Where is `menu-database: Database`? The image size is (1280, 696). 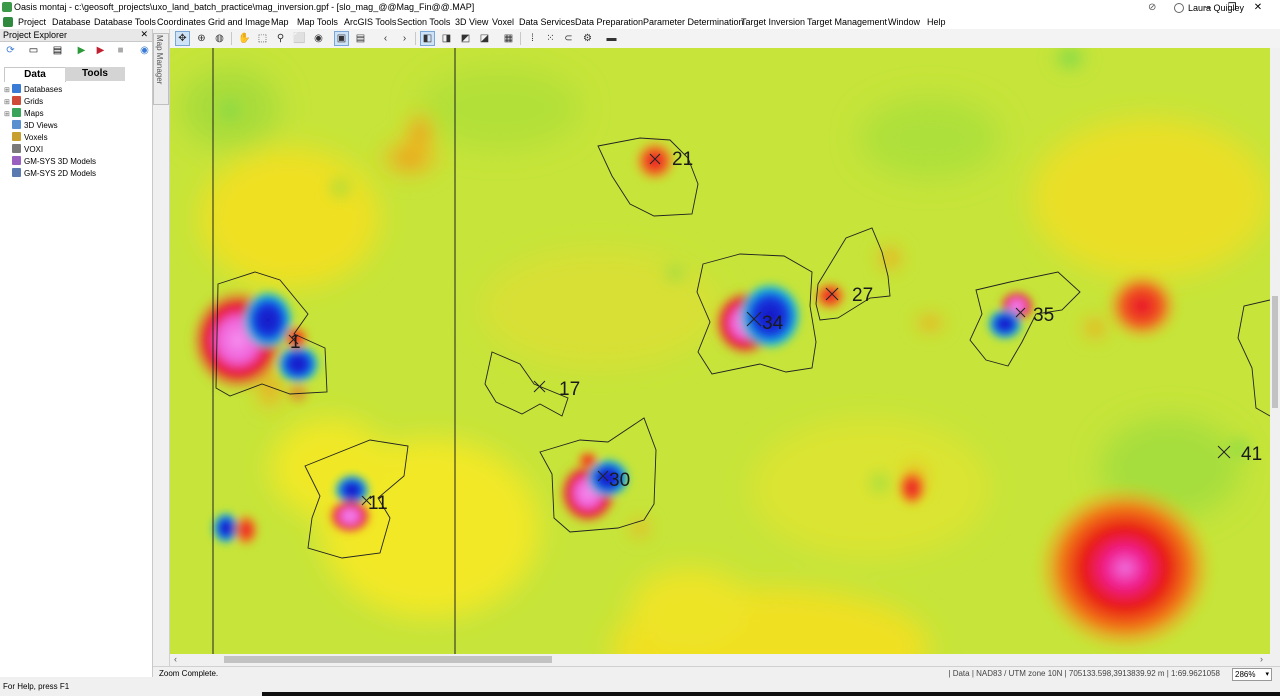
menu-database: Database is located at coordinates (71, 22).